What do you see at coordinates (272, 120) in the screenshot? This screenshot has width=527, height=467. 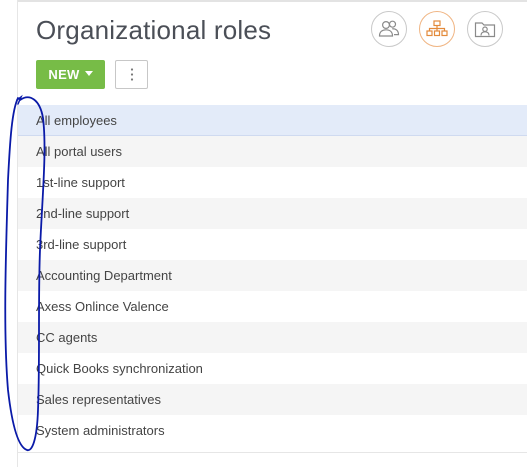 I see `role-item-all-employees: All employees` at bounding box center [272, 120].